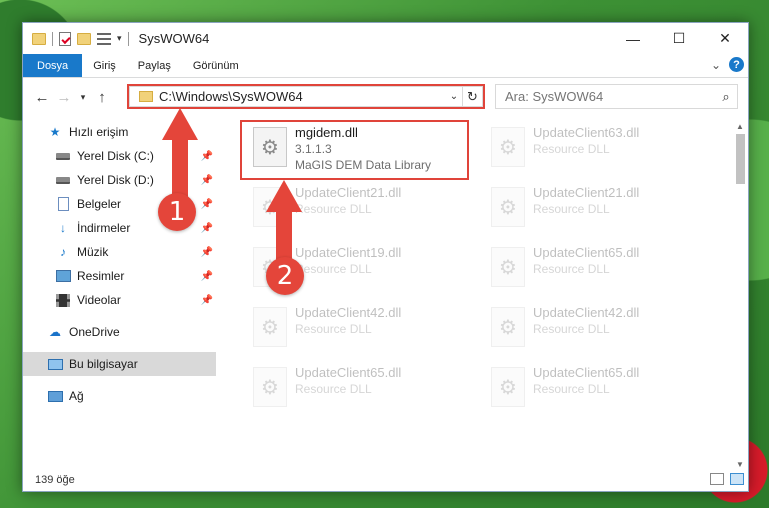 Image resolution: width=769 pixels, height=508 pixels. I want to click on annotation-arrows, so click(232, 186).